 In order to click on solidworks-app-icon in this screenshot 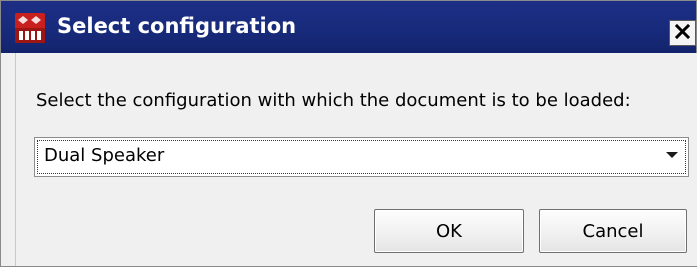, I will do `click(30, 28)`.